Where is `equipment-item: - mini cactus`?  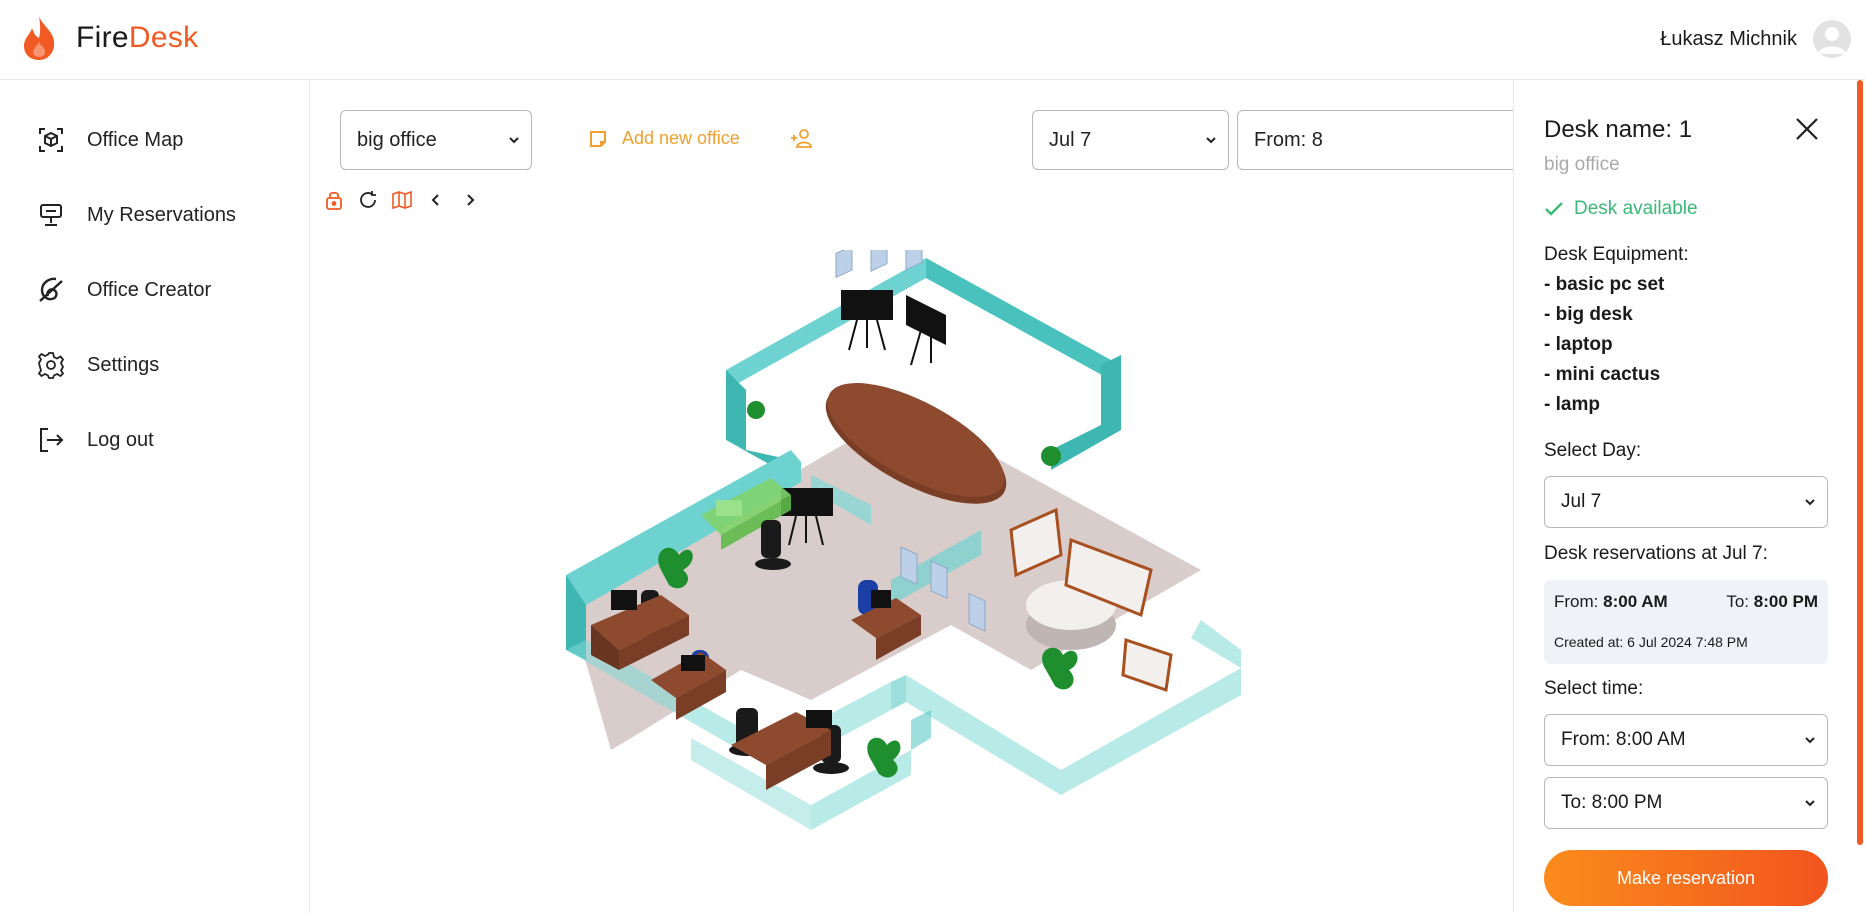
equipment-item: - mini cactus is located at coordinates (1602, 374).